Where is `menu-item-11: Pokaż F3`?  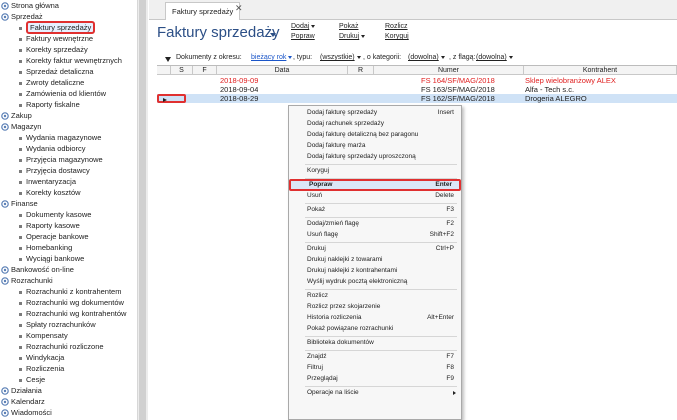
menu-item-11: Pokaż F3 is located at coordinates (375, 210).